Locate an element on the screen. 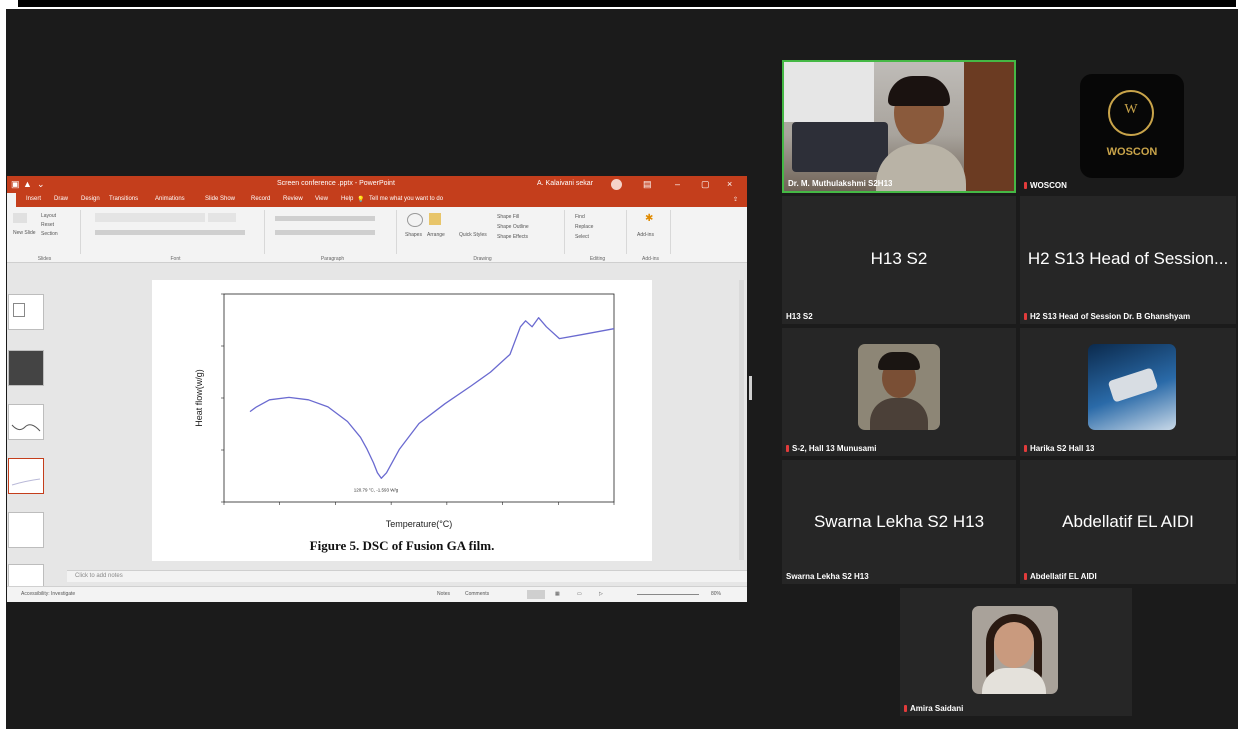 This screenshot has width=1241, height=731. tab-home is located at coordinates (11, 200).